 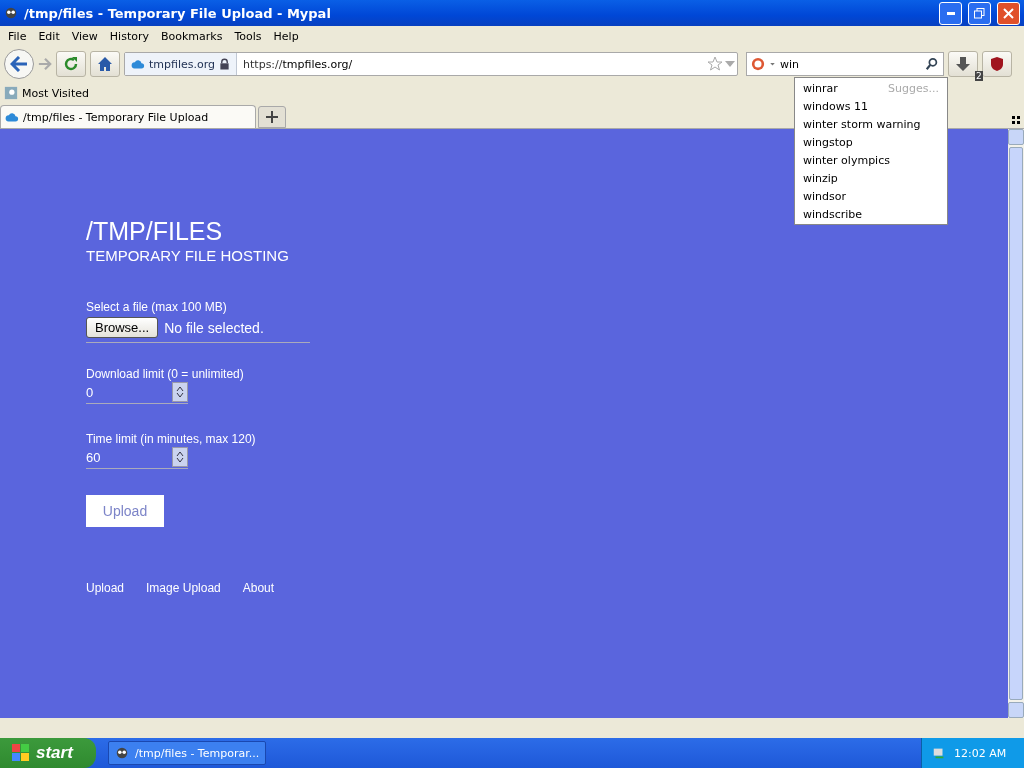 I want to click on minimize-icon, so click(x=950, y=13).